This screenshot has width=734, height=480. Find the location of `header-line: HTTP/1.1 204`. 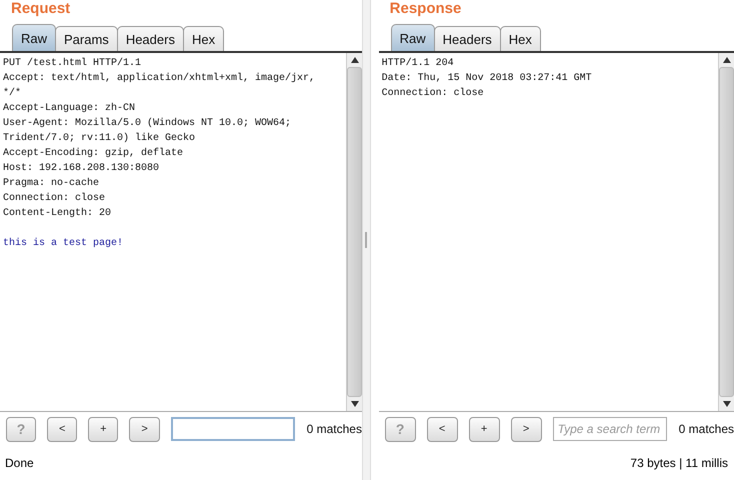

header-line: HTTP/1.1 204 is located at coordinates (418, 63).